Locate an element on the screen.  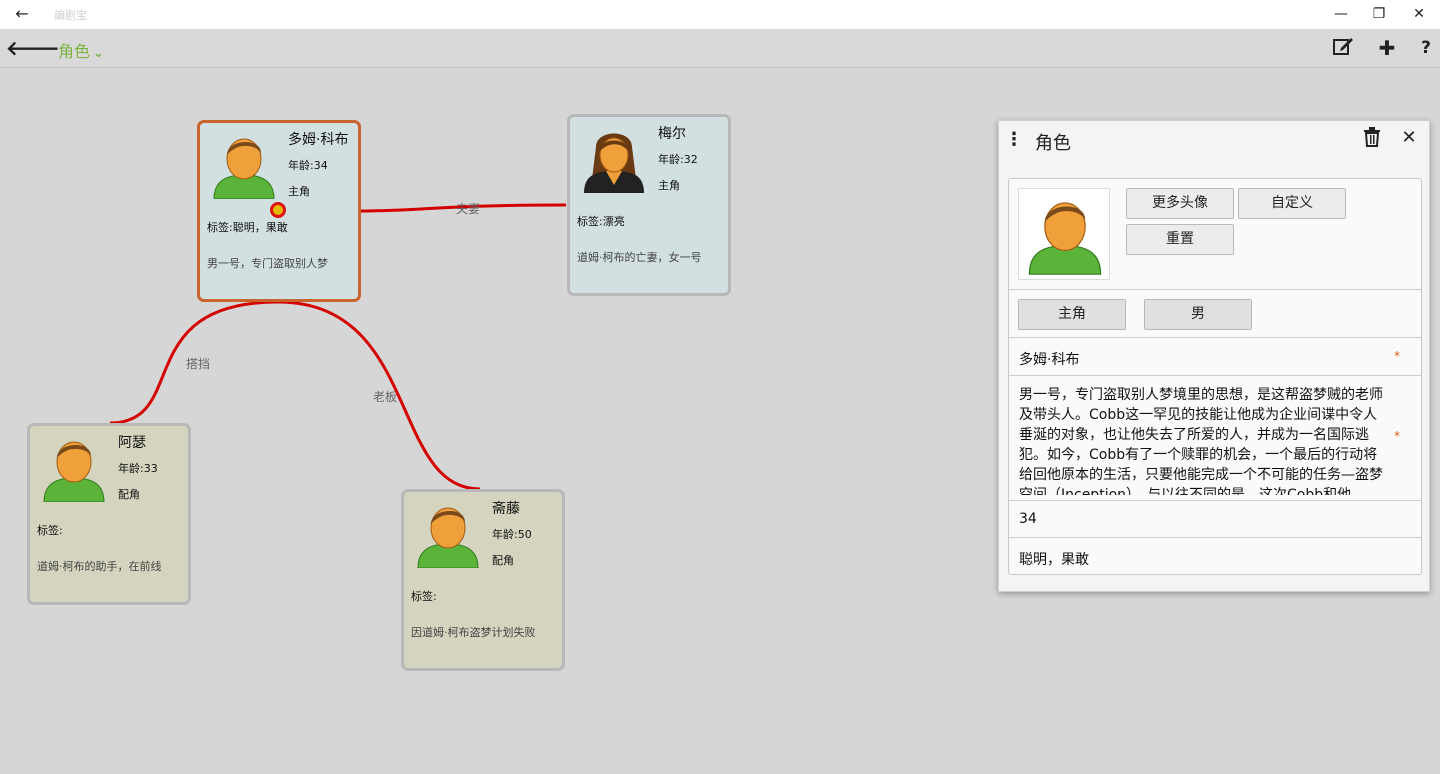
connection-handle is located at coordinates (278, 210).